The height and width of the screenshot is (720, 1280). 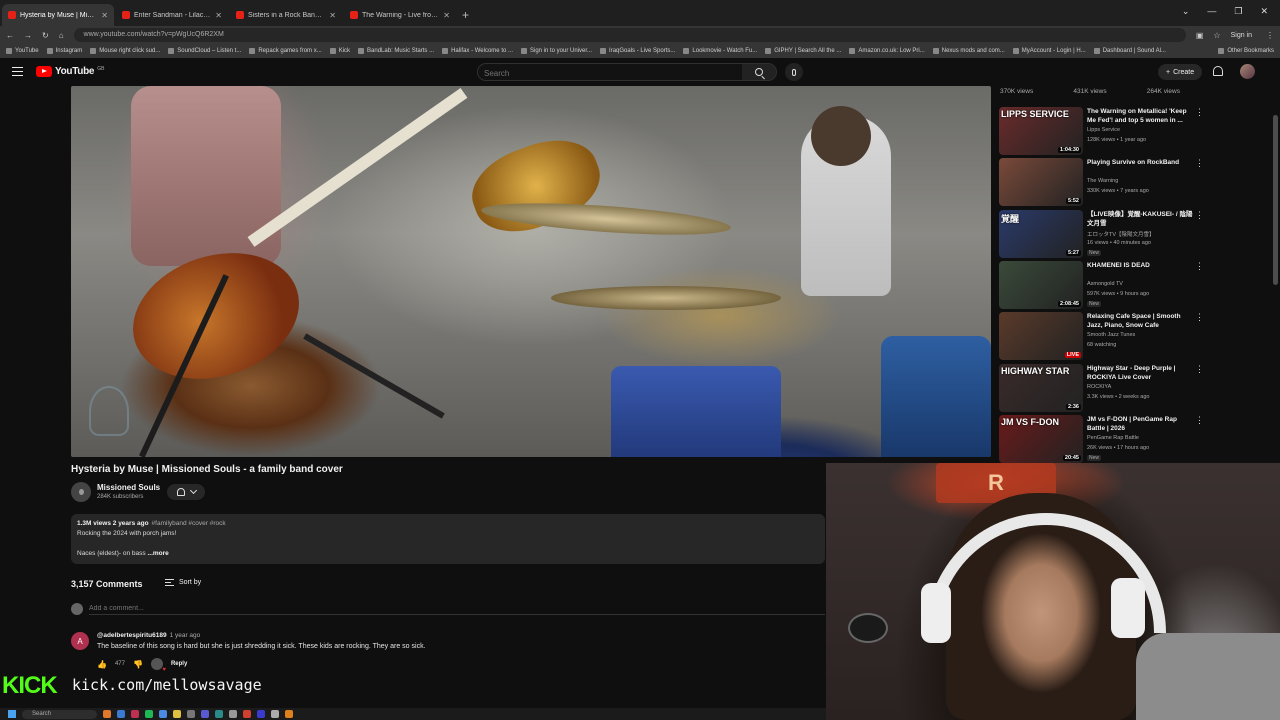 What do you see at coordinates (1186, 11) in the screenshot?
I see `chevron-down-icon: ⌄` at bounding box center [1186, 11].